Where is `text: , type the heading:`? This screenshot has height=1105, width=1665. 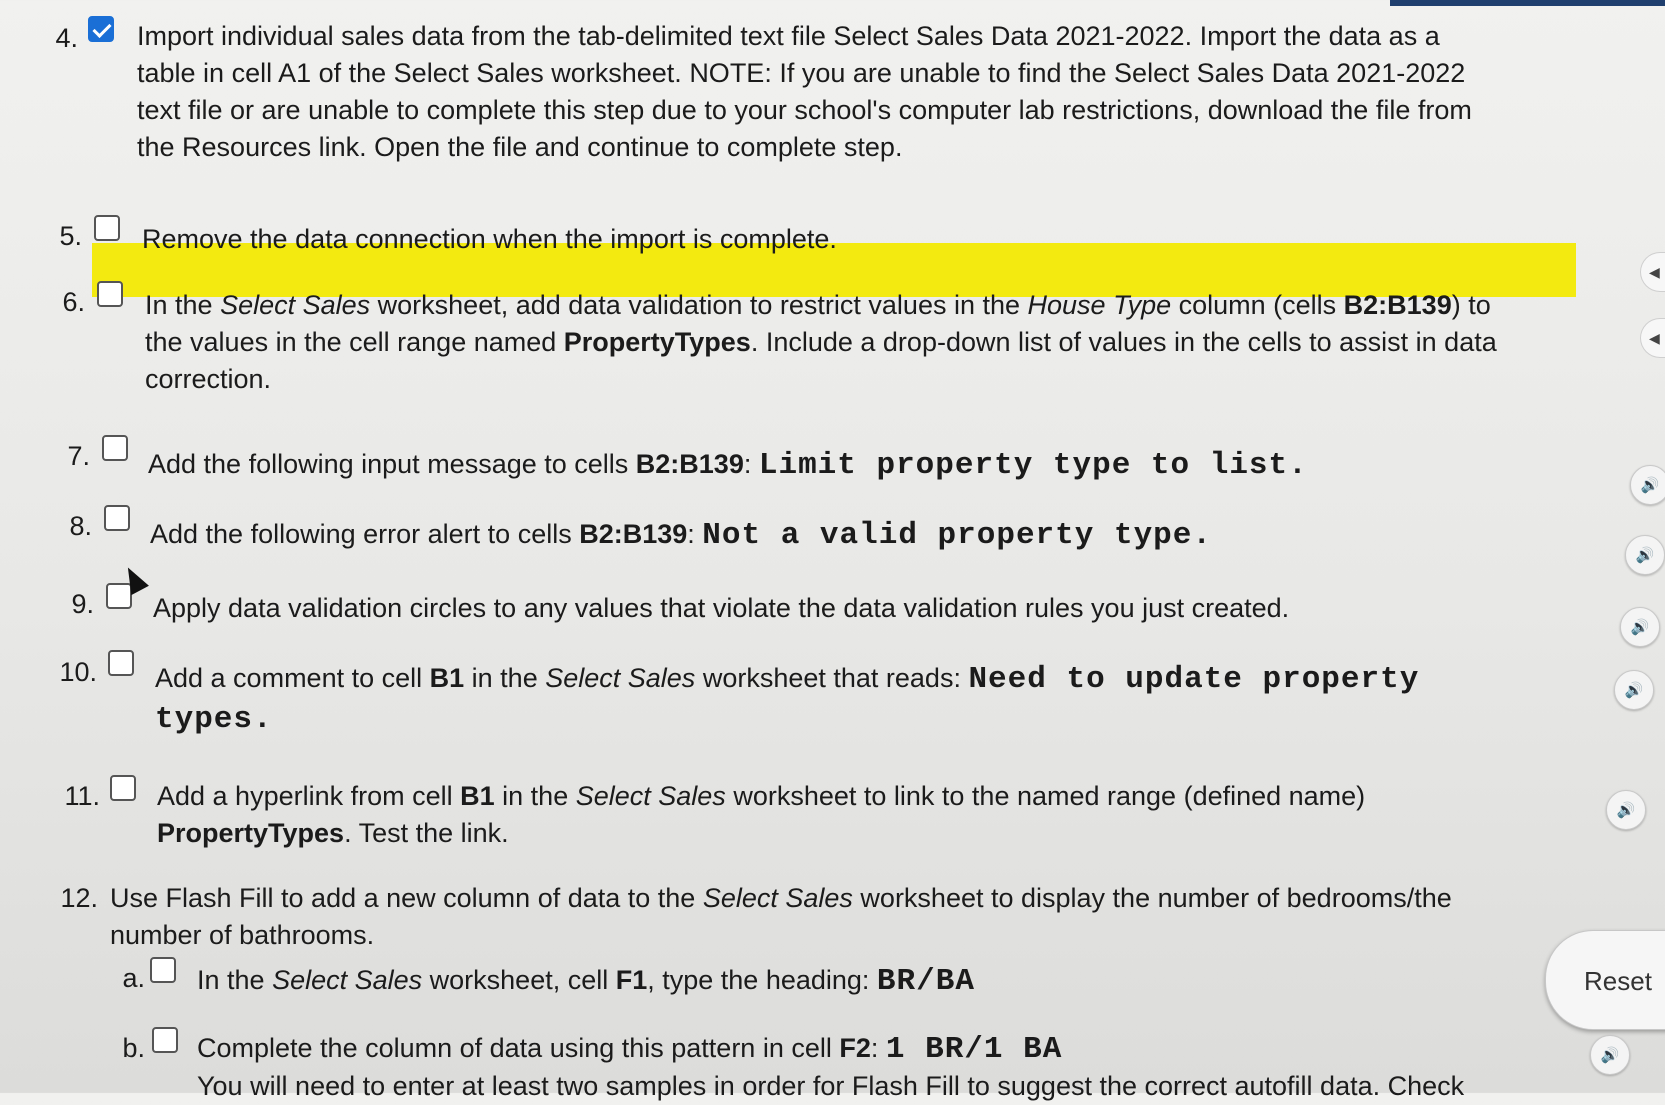
text: , type the heading: is located at coordinates (762, 980).